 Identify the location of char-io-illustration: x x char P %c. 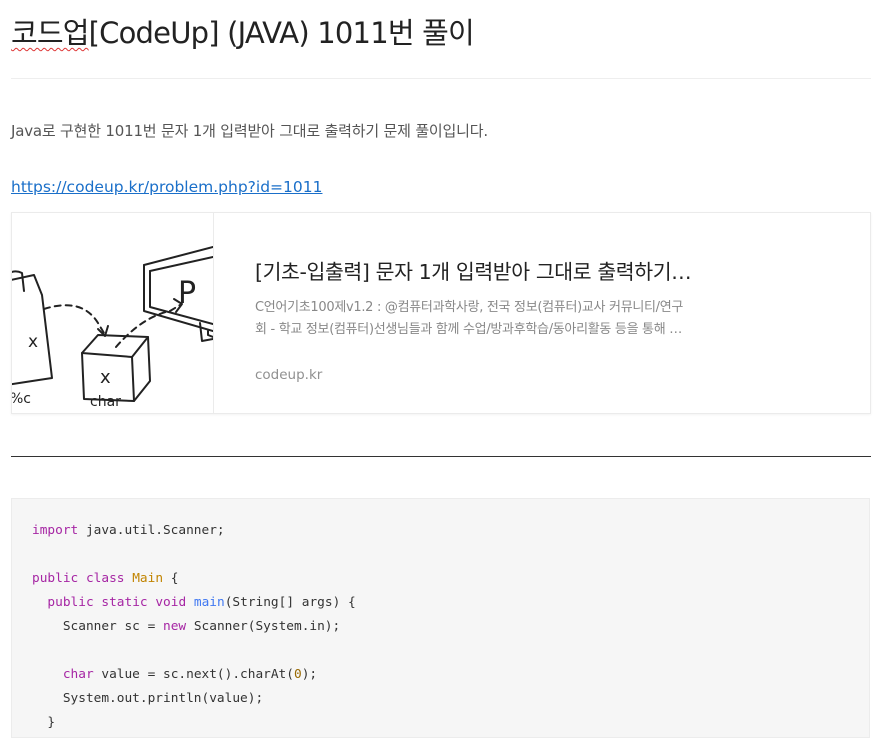
(112, 328).